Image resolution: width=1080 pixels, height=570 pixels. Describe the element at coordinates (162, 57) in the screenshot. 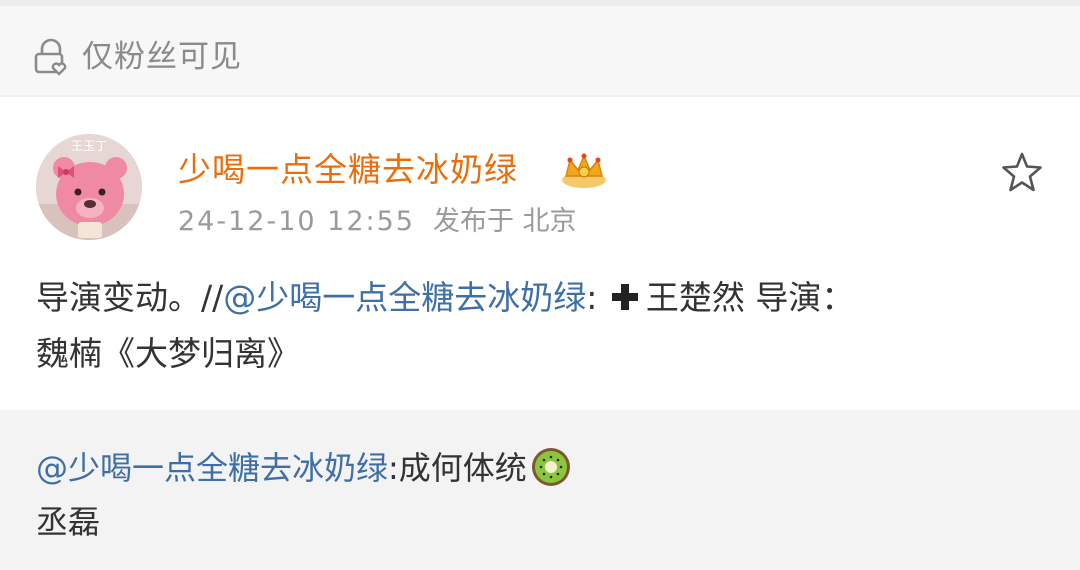

I see `visibility-label: 仅粉丝可见` at that location.